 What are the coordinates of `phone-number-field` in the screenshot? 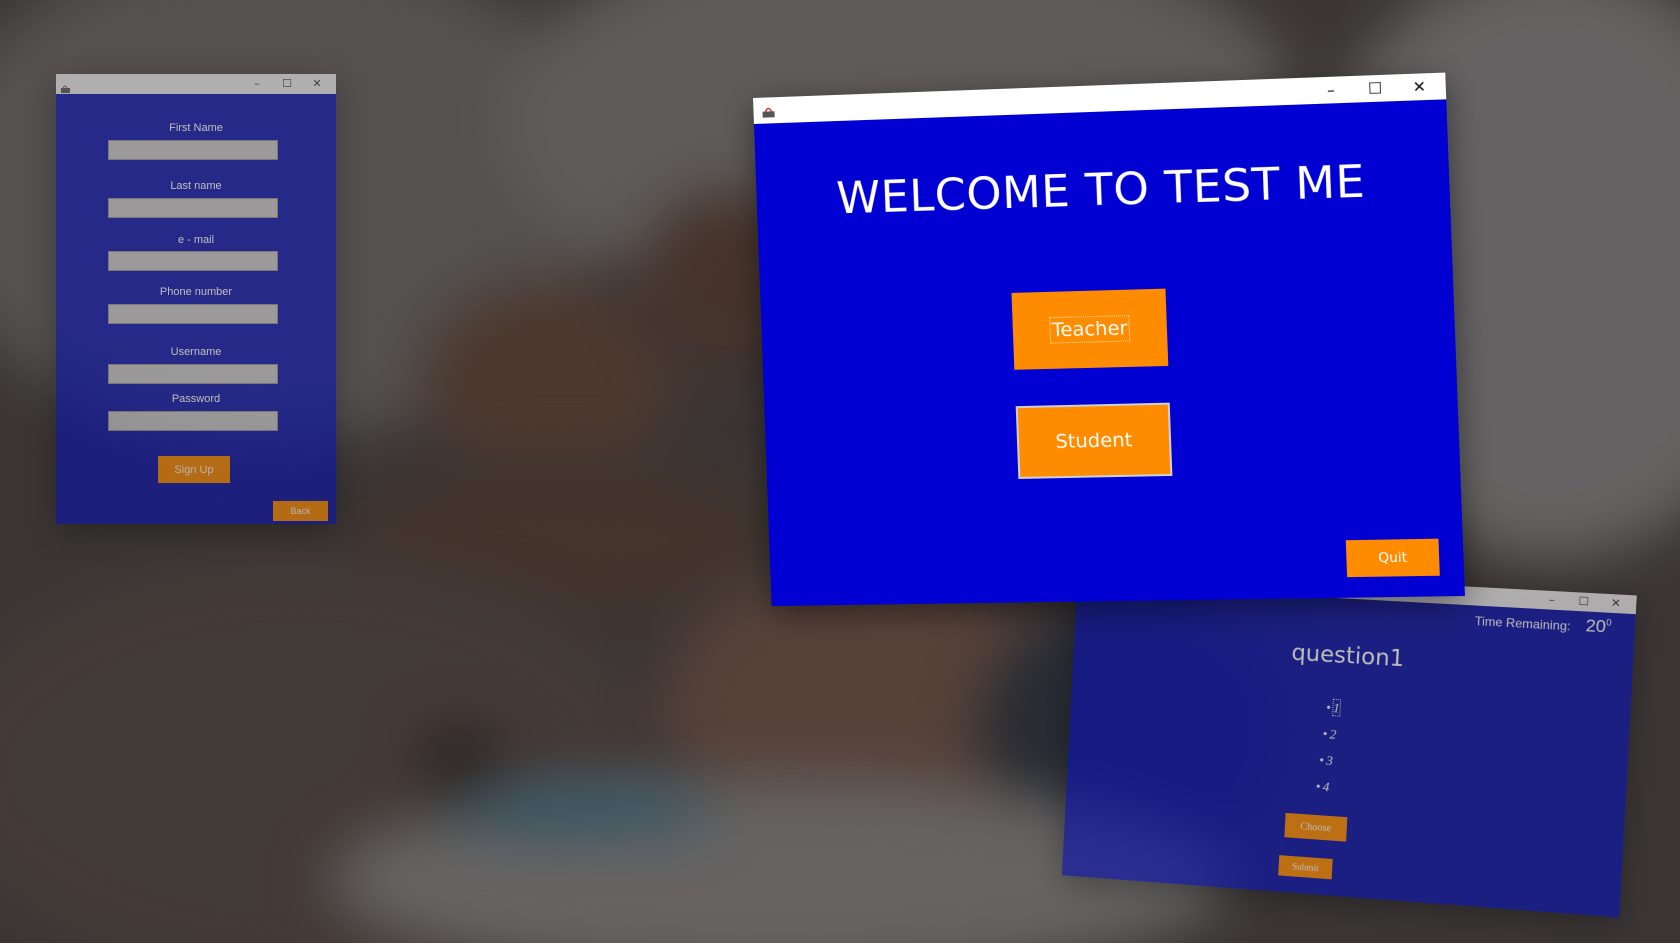 It's located at (193, 314).